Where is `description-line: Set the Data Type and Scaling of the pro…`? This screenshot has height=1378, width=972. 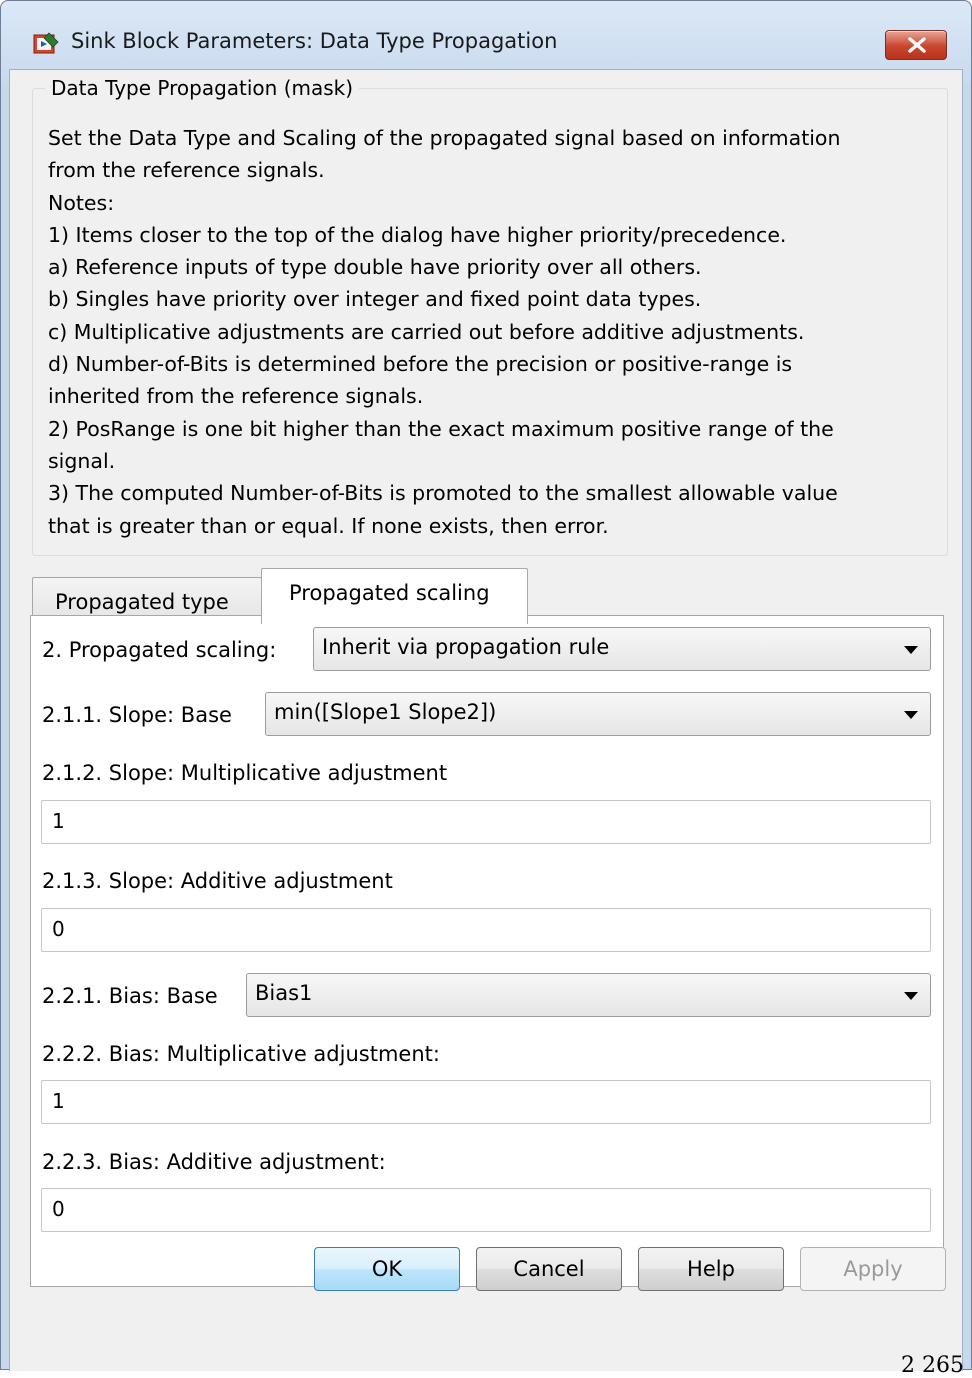
description-line: Set the Data Type and Scaling of the pro… is located at coordinates (444, 138).